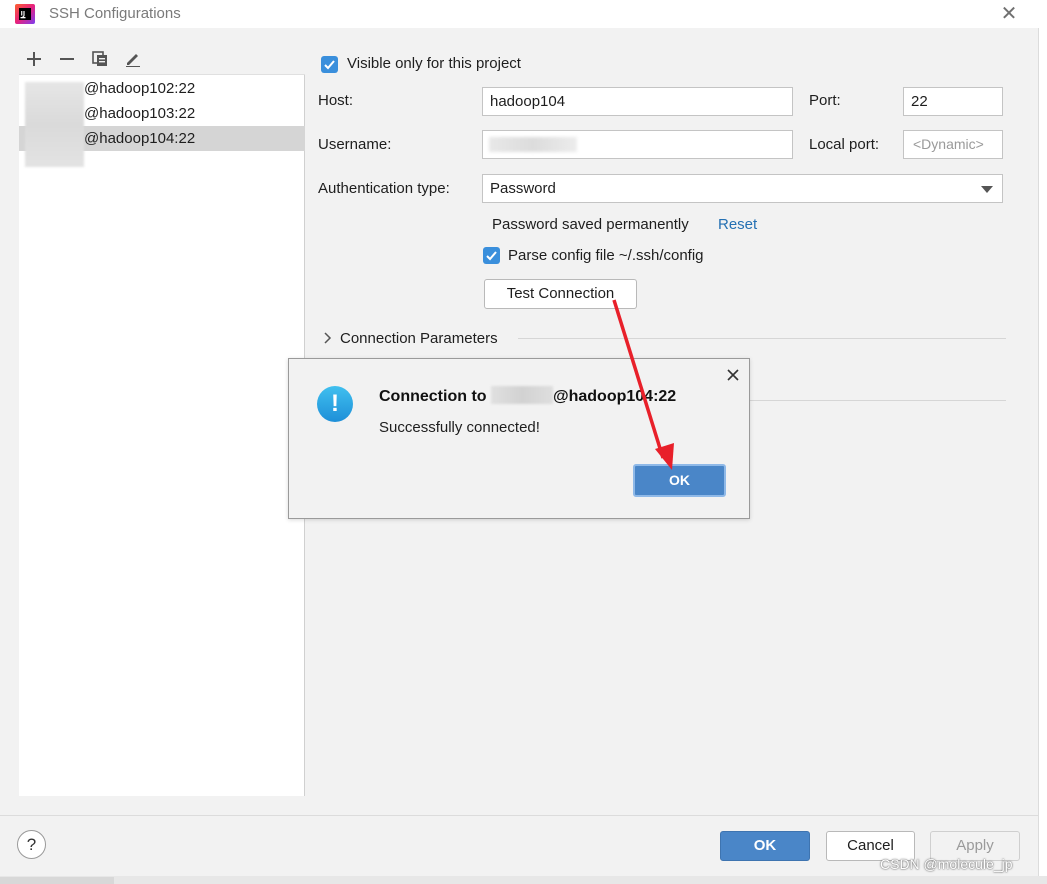 This screenshot has height=884, width=1047. Describe the element at coordinates (434, 63) in the screenshot. I see `visible-only-label: Visible only for this project` at that location.